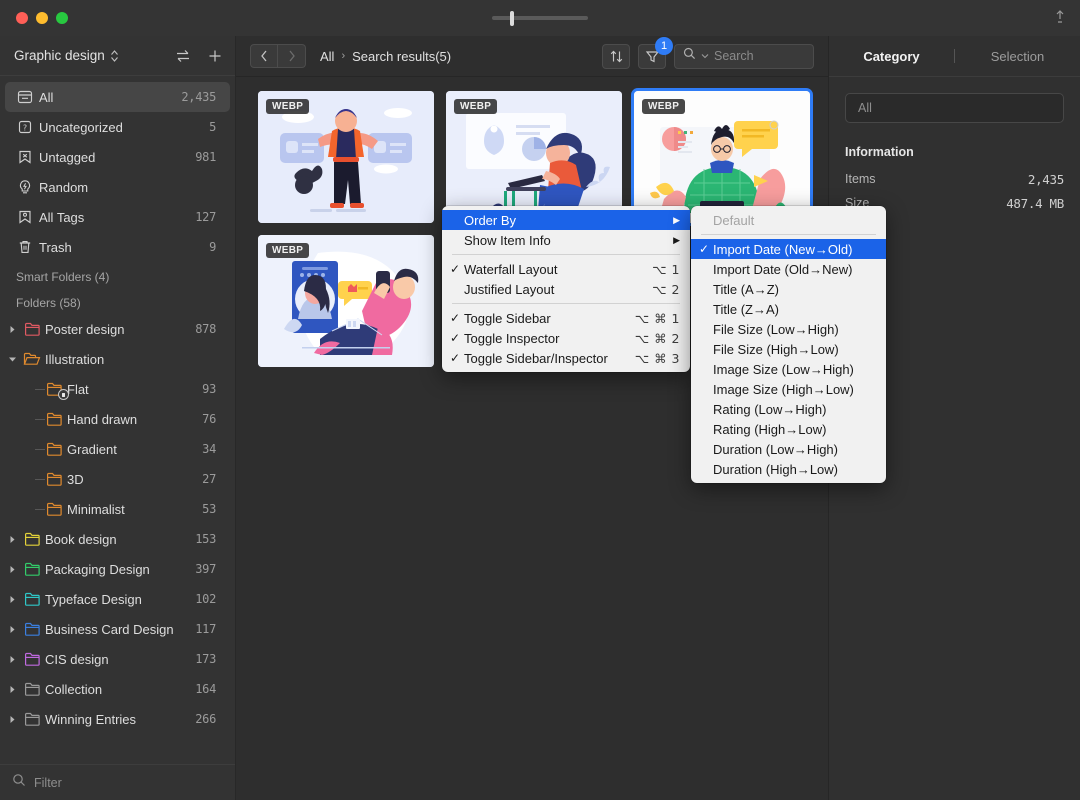  What do you see at coordinates (1060, 18) in the screenshot?
I see `pin-icon` at bounding box center [1060, 18].